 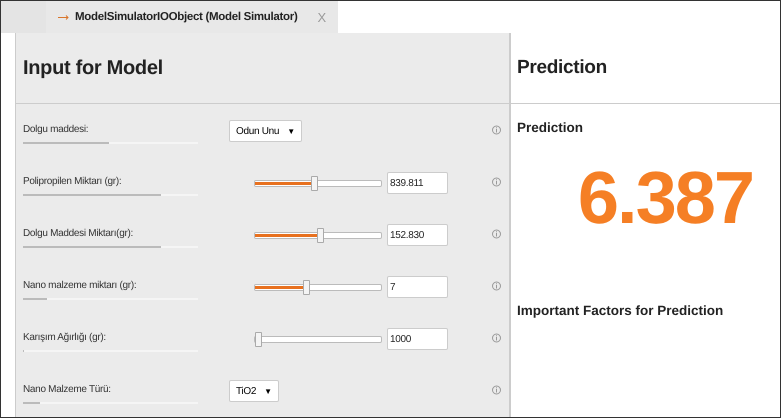 What do you see at coordinates (417, 235) in the screenshot?
I see `value-field: 152.830` at bounding box center [417, 235].